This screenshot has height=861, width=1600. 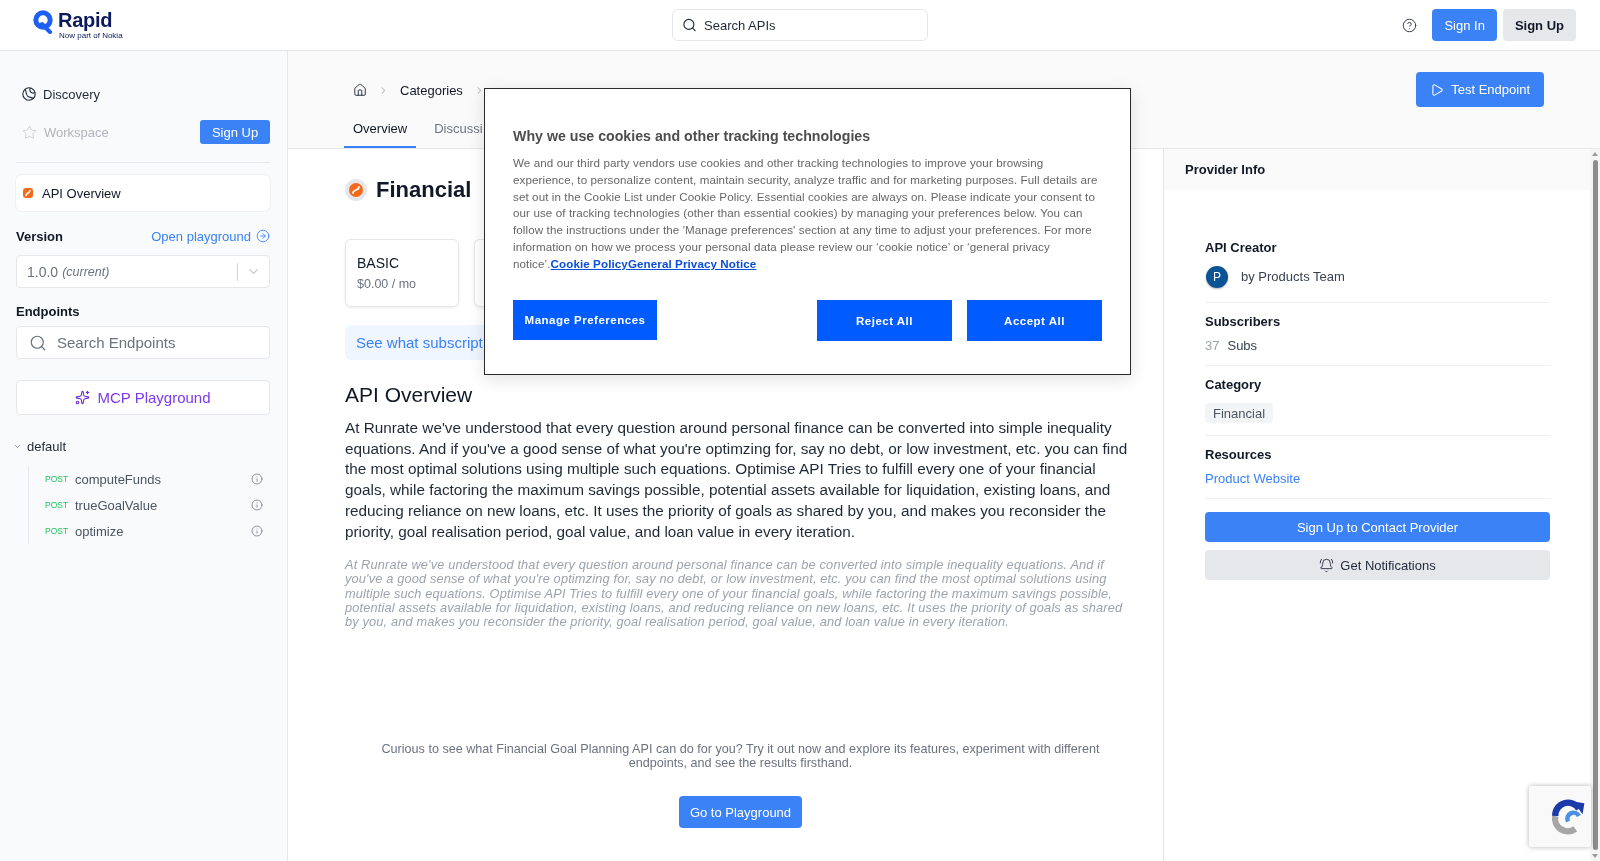 I want to click on version-label: Version, so click(x=39, y=236).